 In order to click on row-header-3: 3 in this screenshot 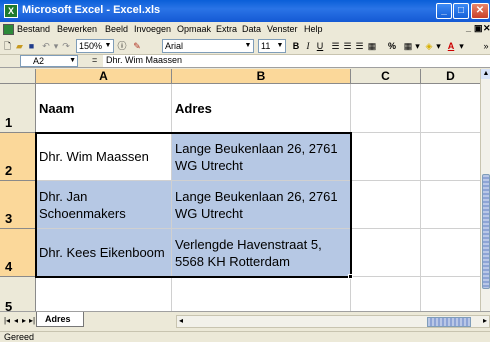, I will do `click(18, 205)`.